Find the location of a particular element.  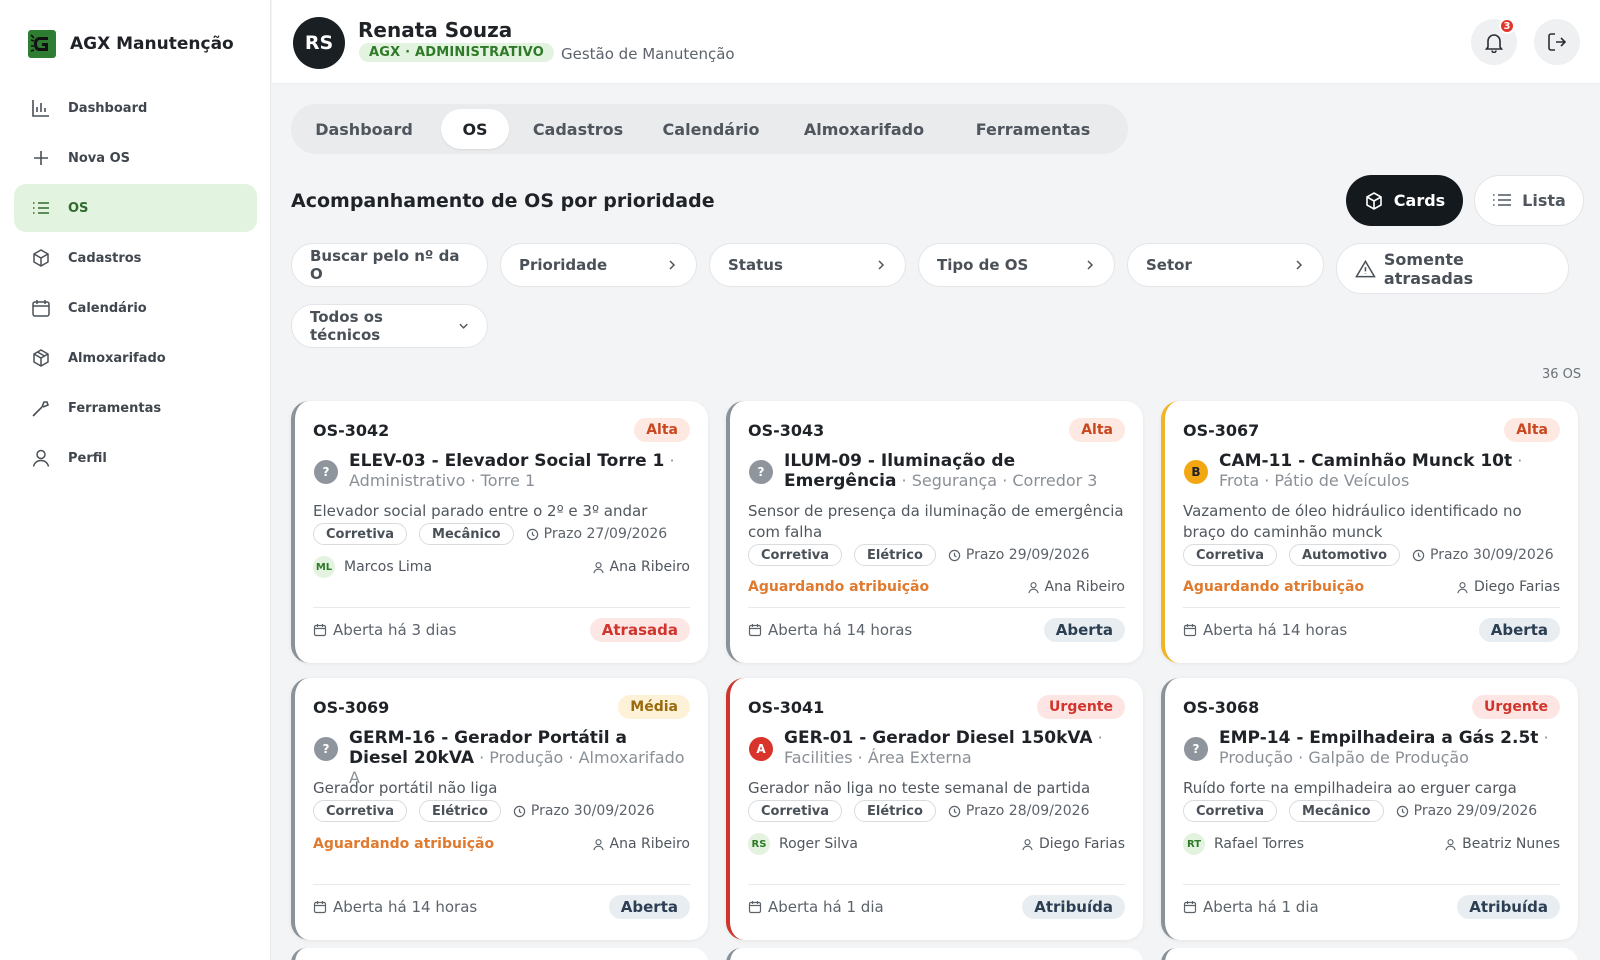

assignment-row: Aguardando atribuição Ana Ribeiro is located at coordinates (936, 587).